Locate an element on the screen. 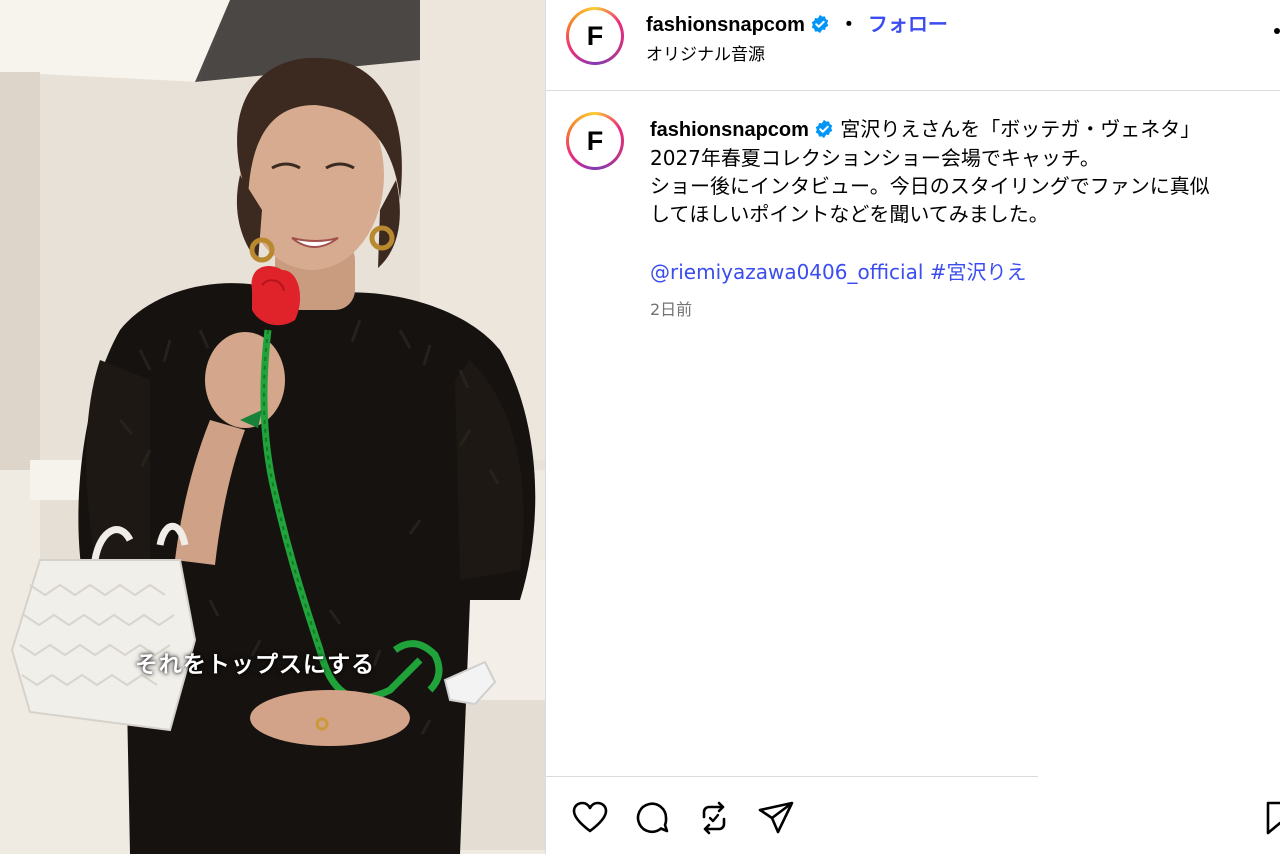  header-avatar: F is located at coordinates (595, 36).